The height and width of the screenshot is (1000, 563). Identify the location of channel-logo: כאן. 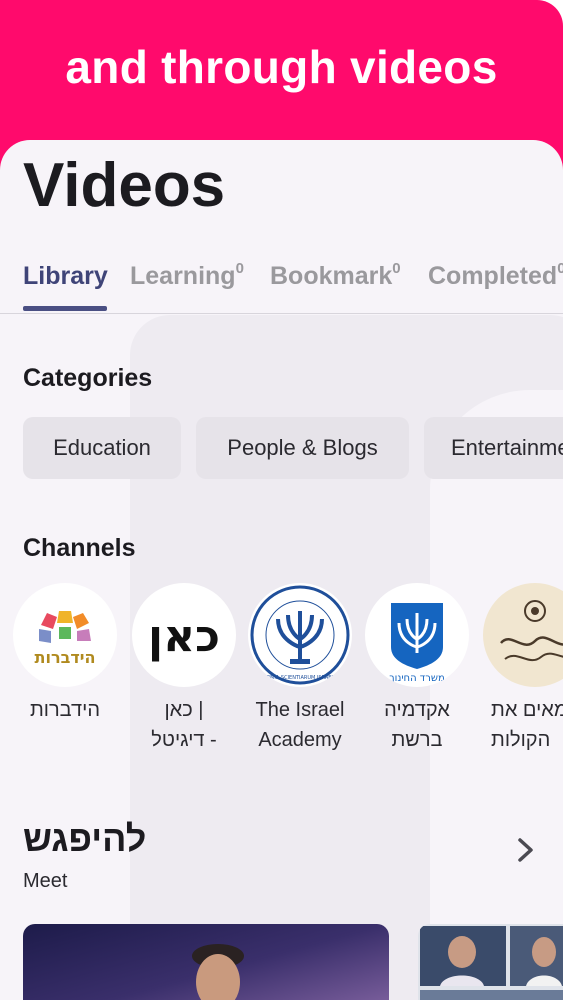
(184, 635).